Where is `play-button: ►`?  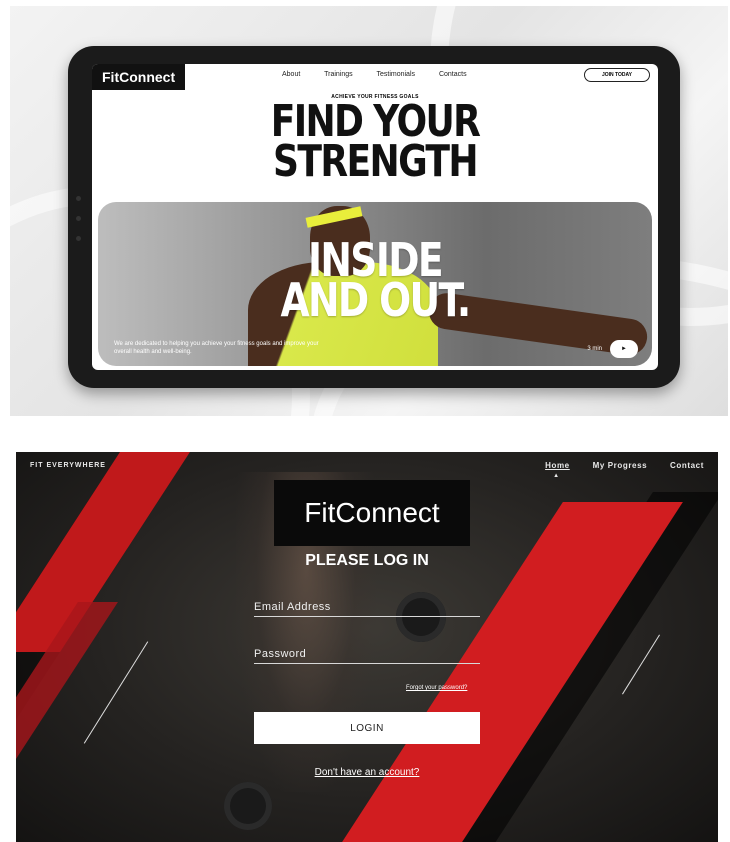 play-button: ► is located at coordinates (624, 349).